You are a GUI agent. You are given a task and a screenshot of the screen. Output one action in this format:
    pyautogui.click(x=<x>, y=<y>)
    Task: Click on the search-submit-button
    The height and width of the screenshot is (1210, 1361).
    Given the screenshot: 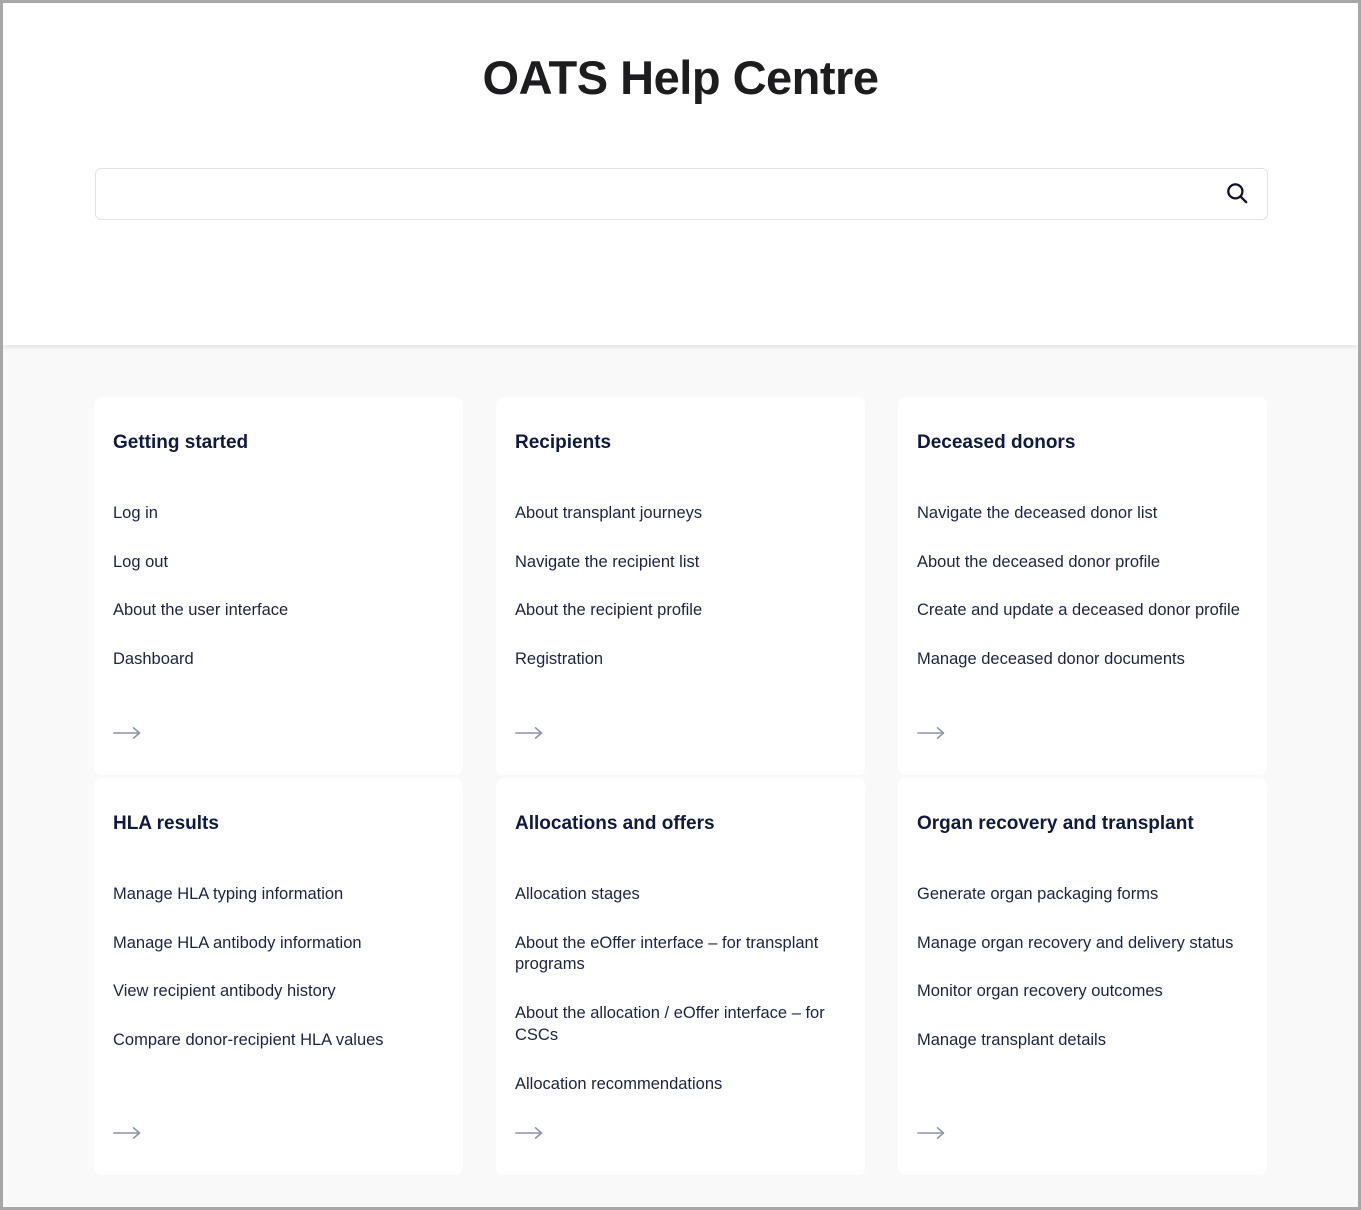 What is the action you would take?
    pyautogui.click(x=1237, y=194)
    